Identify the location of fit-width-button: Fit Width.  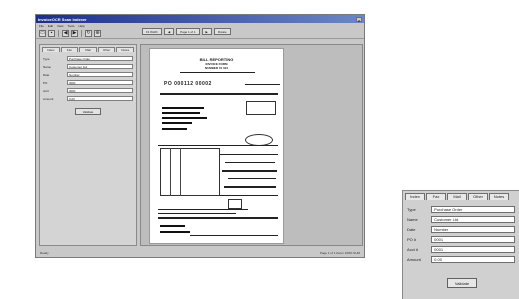
(152, 31).